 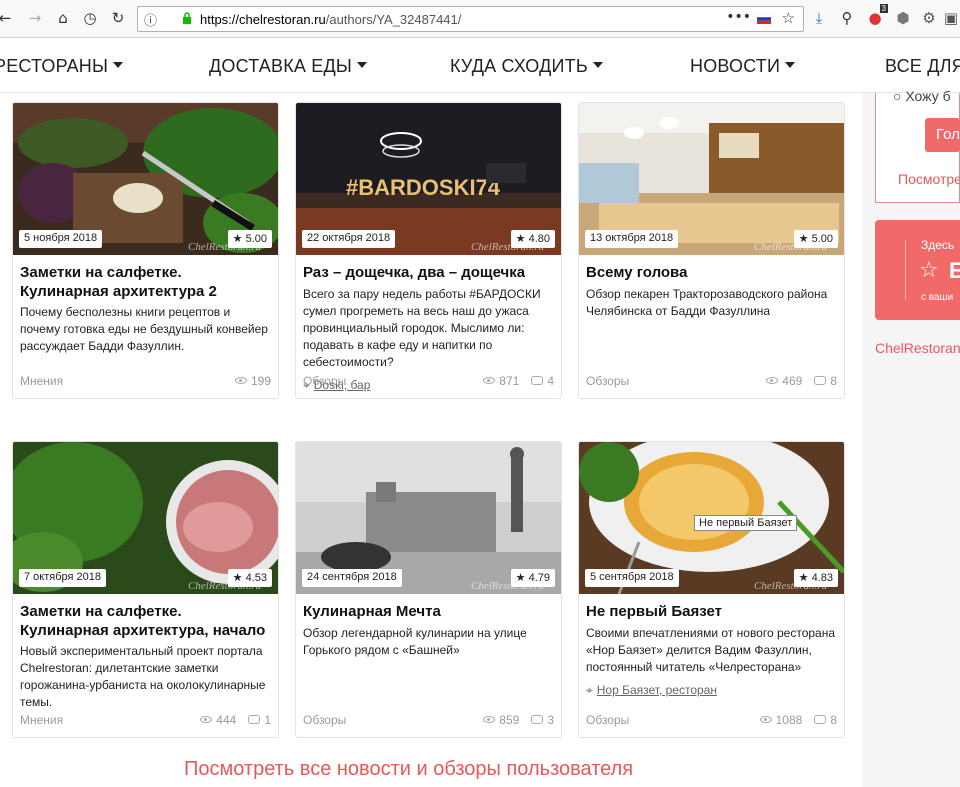 What do you see at coordinates (897, 96) in the screenshot?
I see `radio-icon: ○` at bounding box center [897, 96].